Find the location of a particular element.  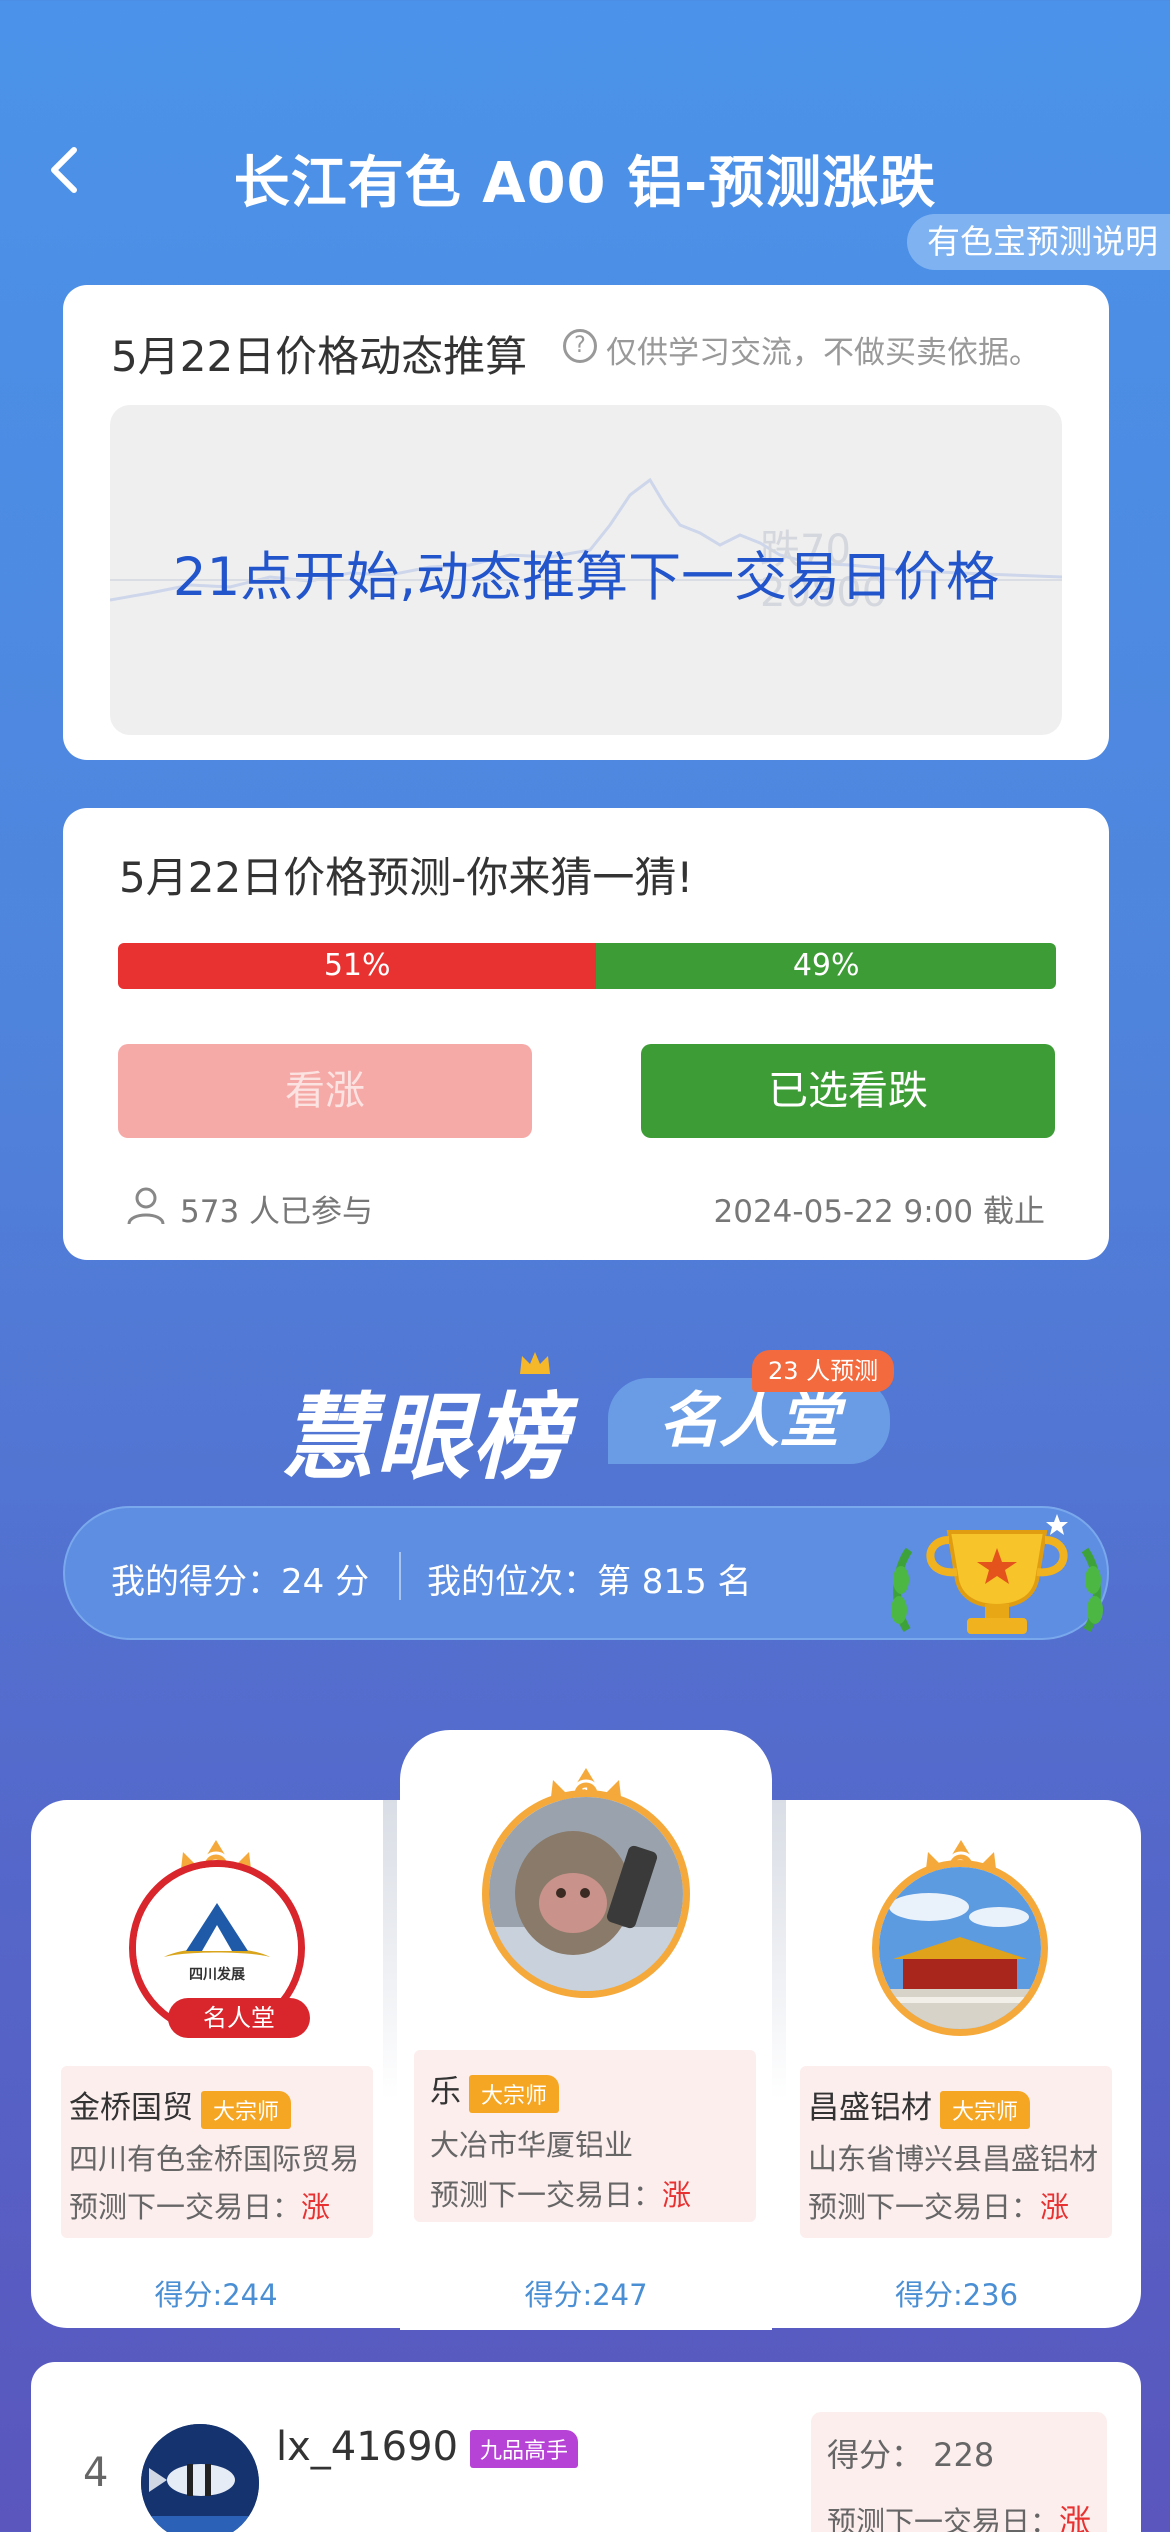

logo-text: 四川发展 is located at coordinates (217, 1974).